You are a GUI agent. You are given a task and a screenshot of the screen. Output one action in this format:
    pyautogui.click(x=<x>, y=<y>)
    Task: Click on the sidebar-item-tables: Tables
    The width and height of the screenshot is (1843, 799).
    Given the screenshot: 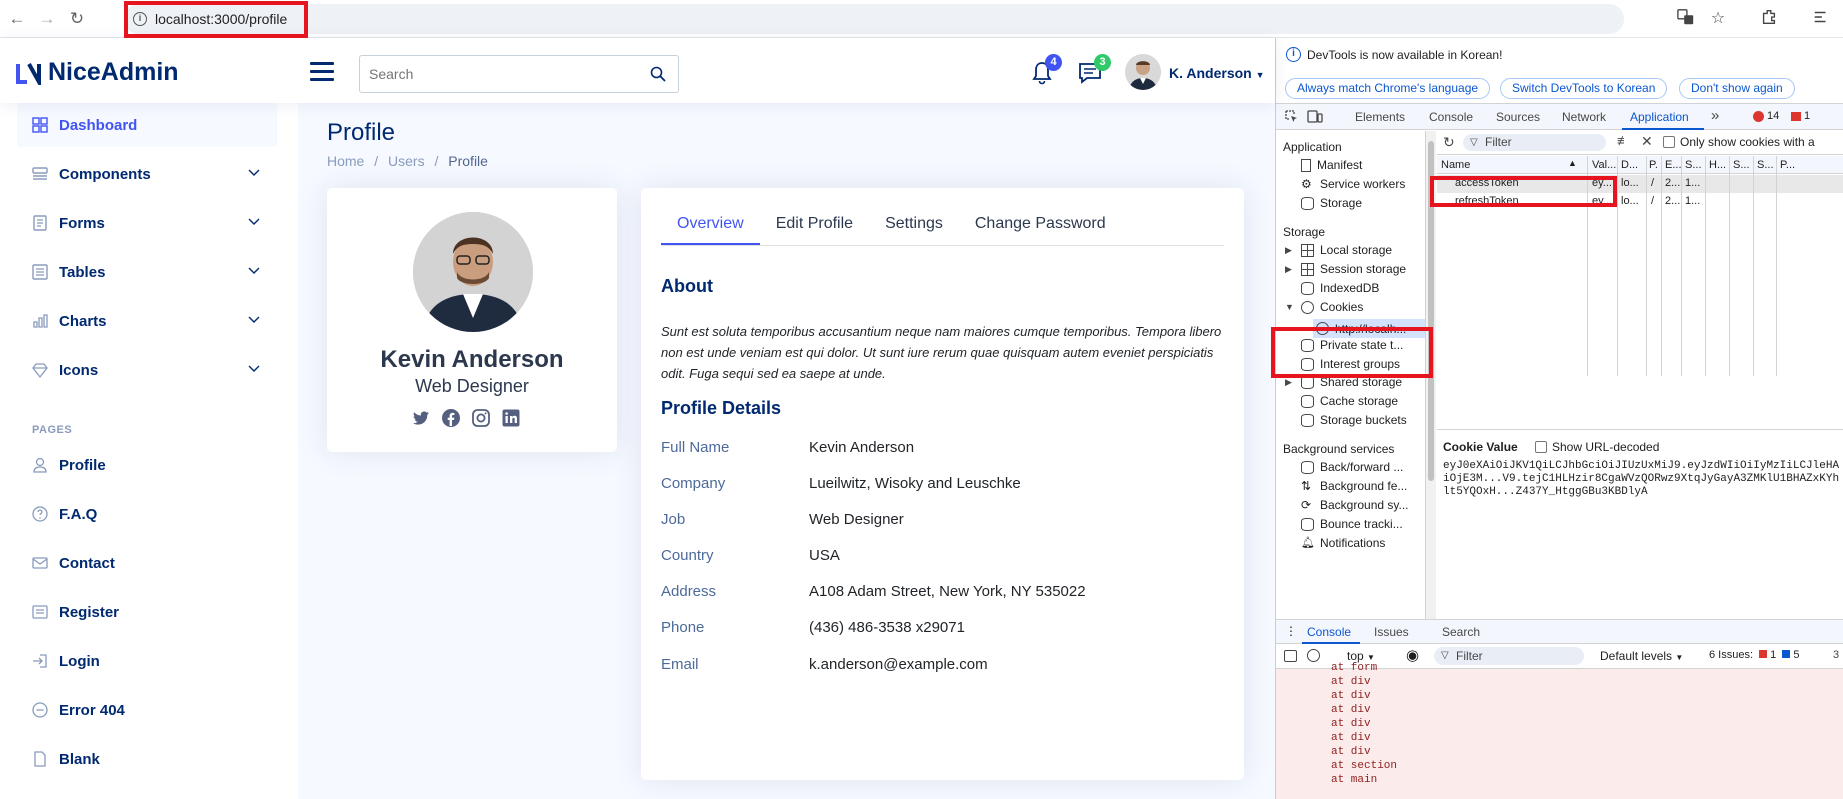 What is the action you would take?
    pyautogui.click(x=147, y=272)
    